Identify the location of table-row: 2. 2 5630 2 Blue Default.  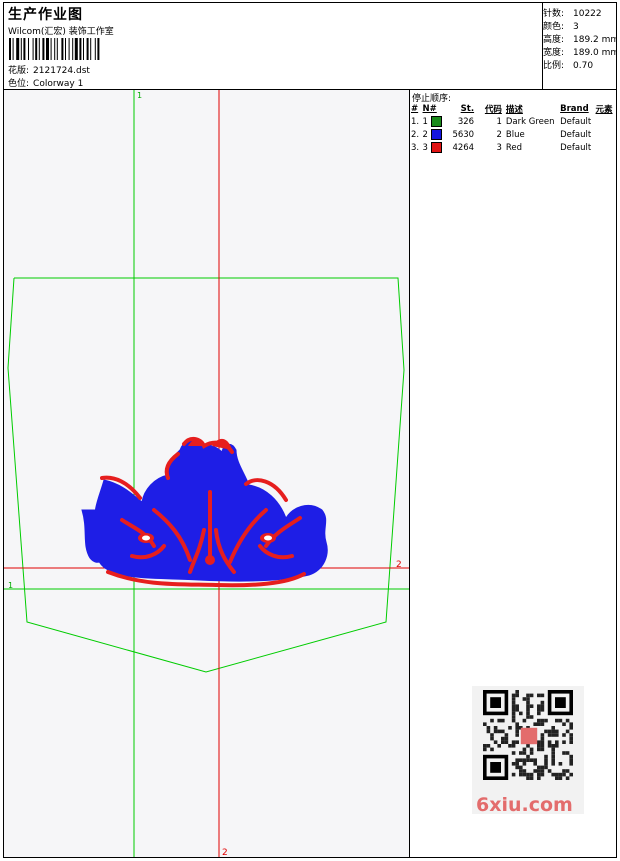
(501, 134).